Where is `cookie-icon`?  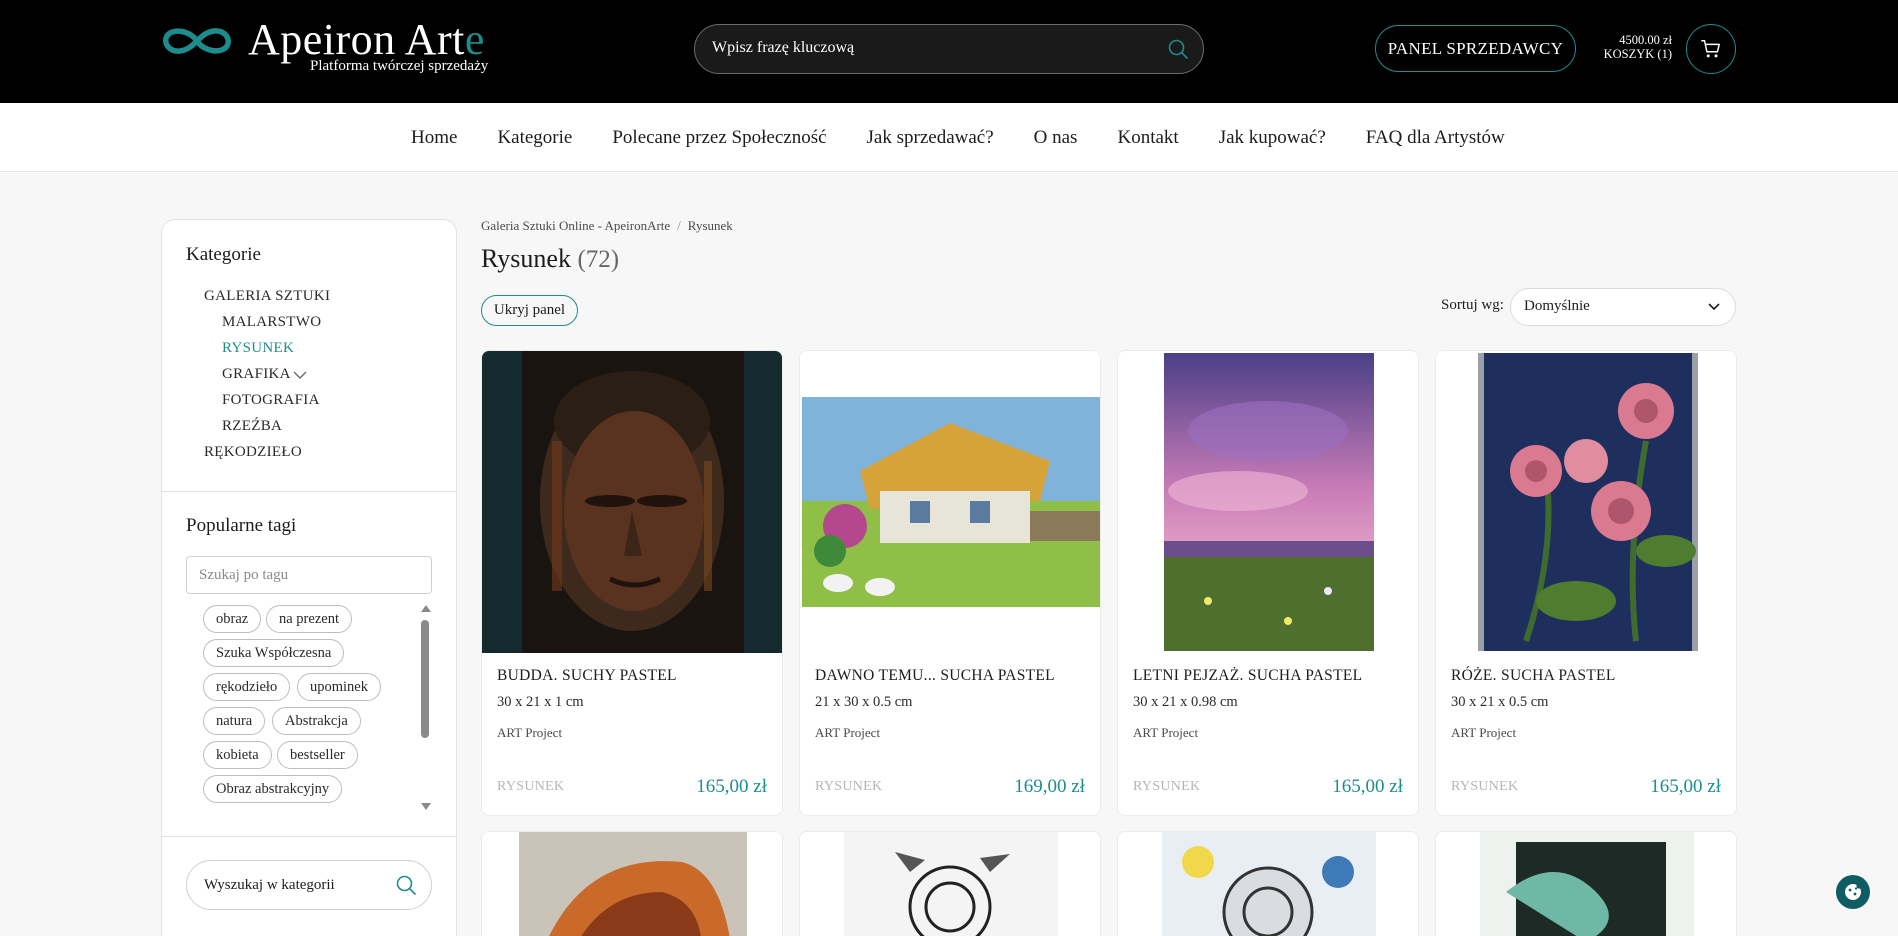
cookie-icon is located at coordinates (1853, 891).